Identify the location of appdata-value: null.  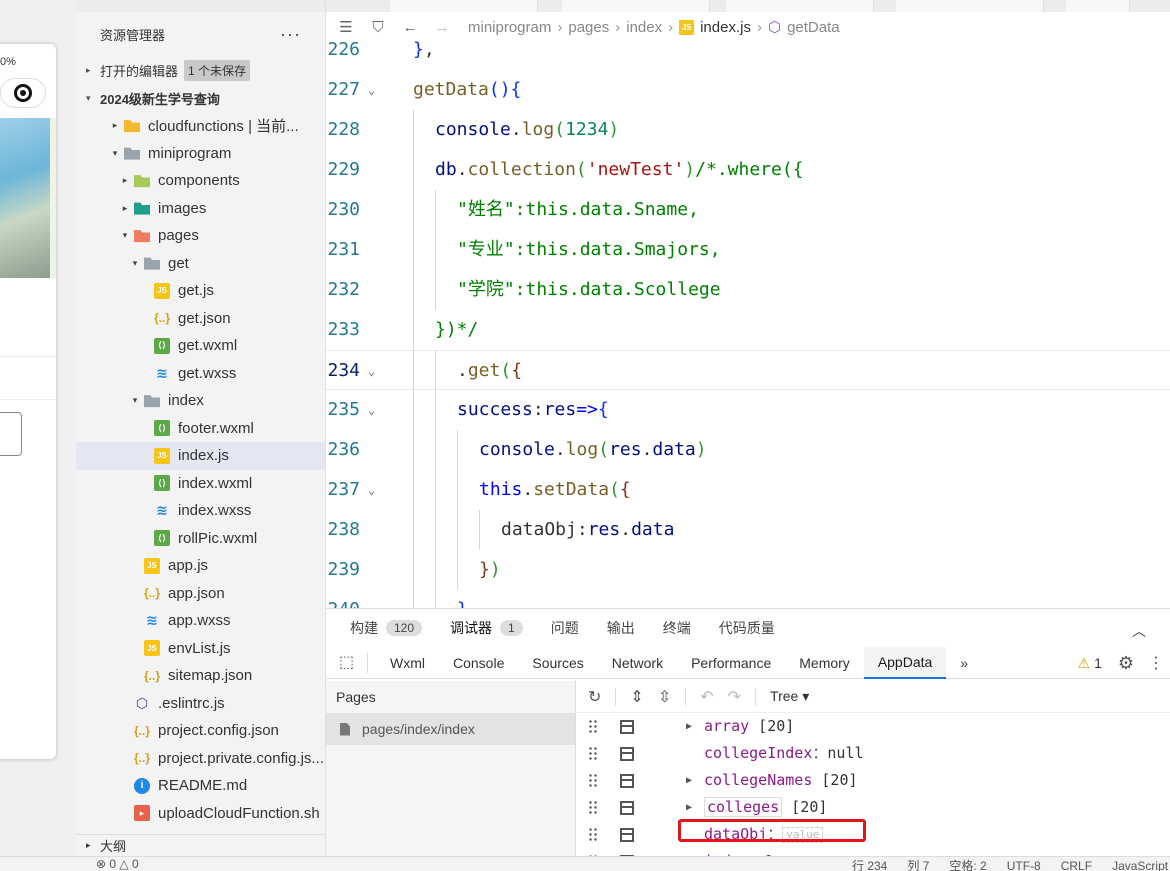
(845, 753).